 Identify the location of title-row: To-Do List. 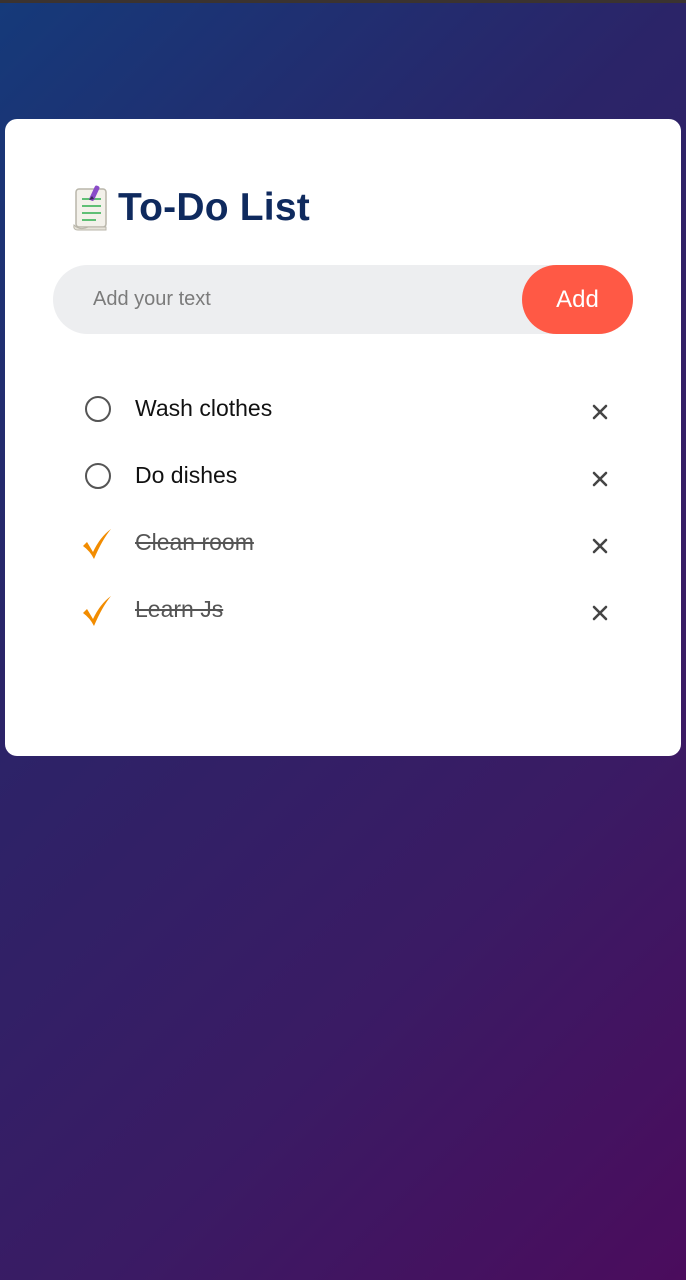
(190, 208).